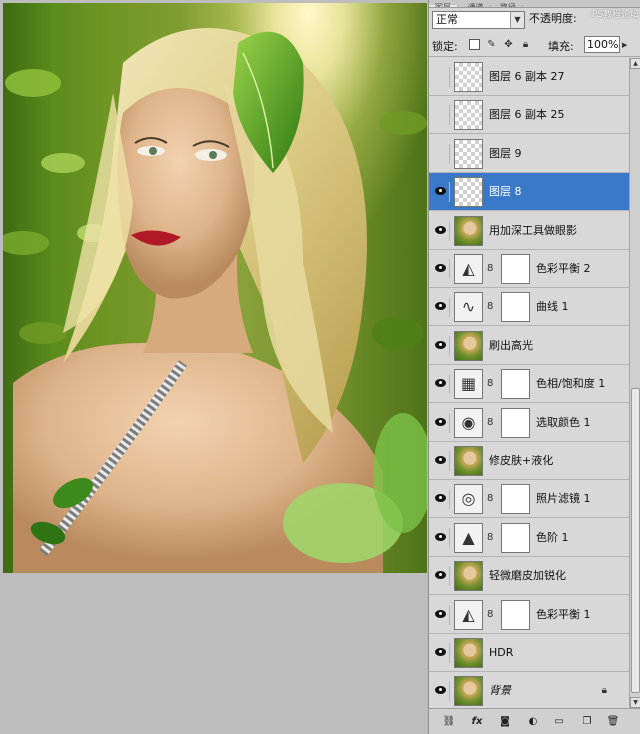  Describe the element at coordinates (477, 722) in the screenshot. I see `fx-icon: fx` at that location.